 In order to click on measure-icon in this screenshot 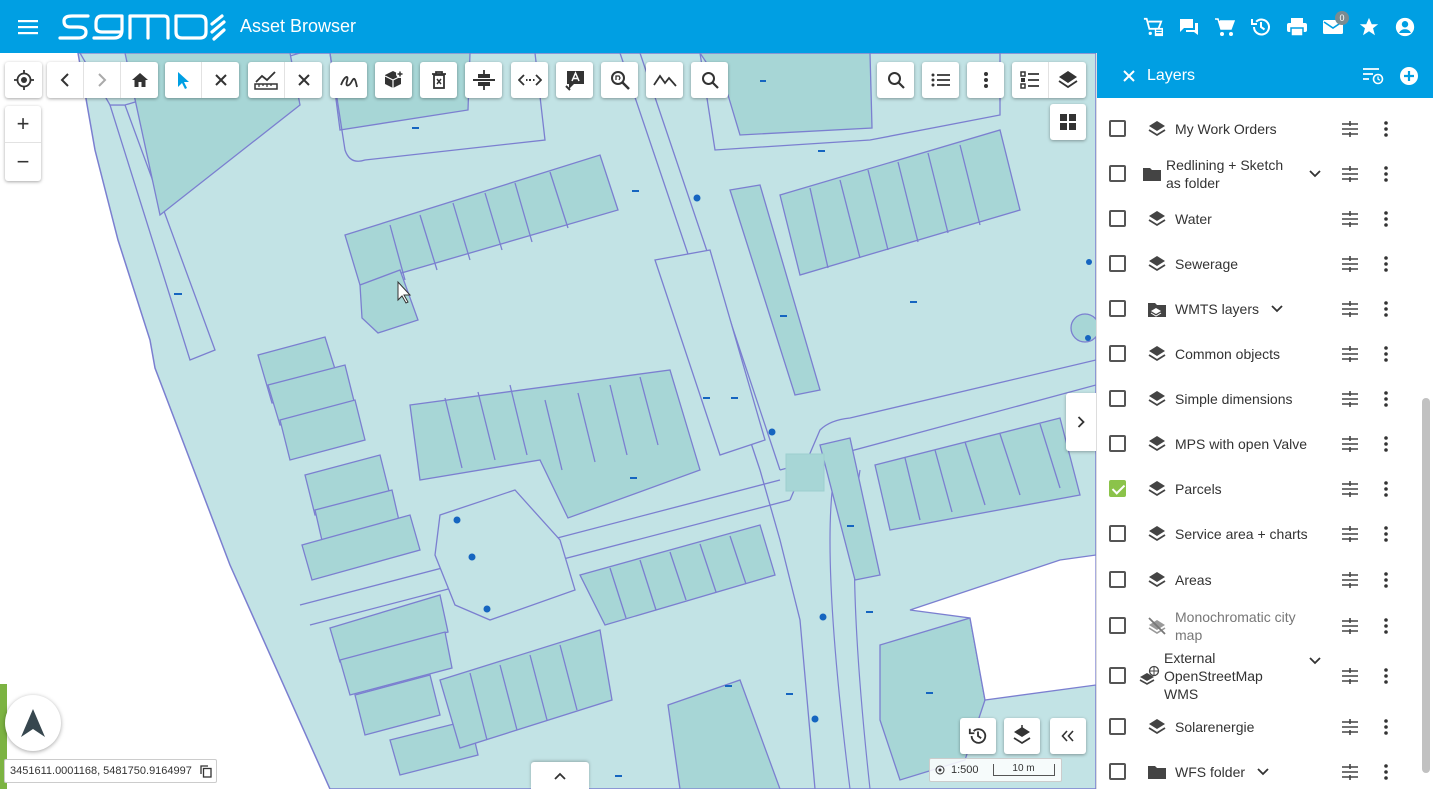, I will do `click(266, 80)`.